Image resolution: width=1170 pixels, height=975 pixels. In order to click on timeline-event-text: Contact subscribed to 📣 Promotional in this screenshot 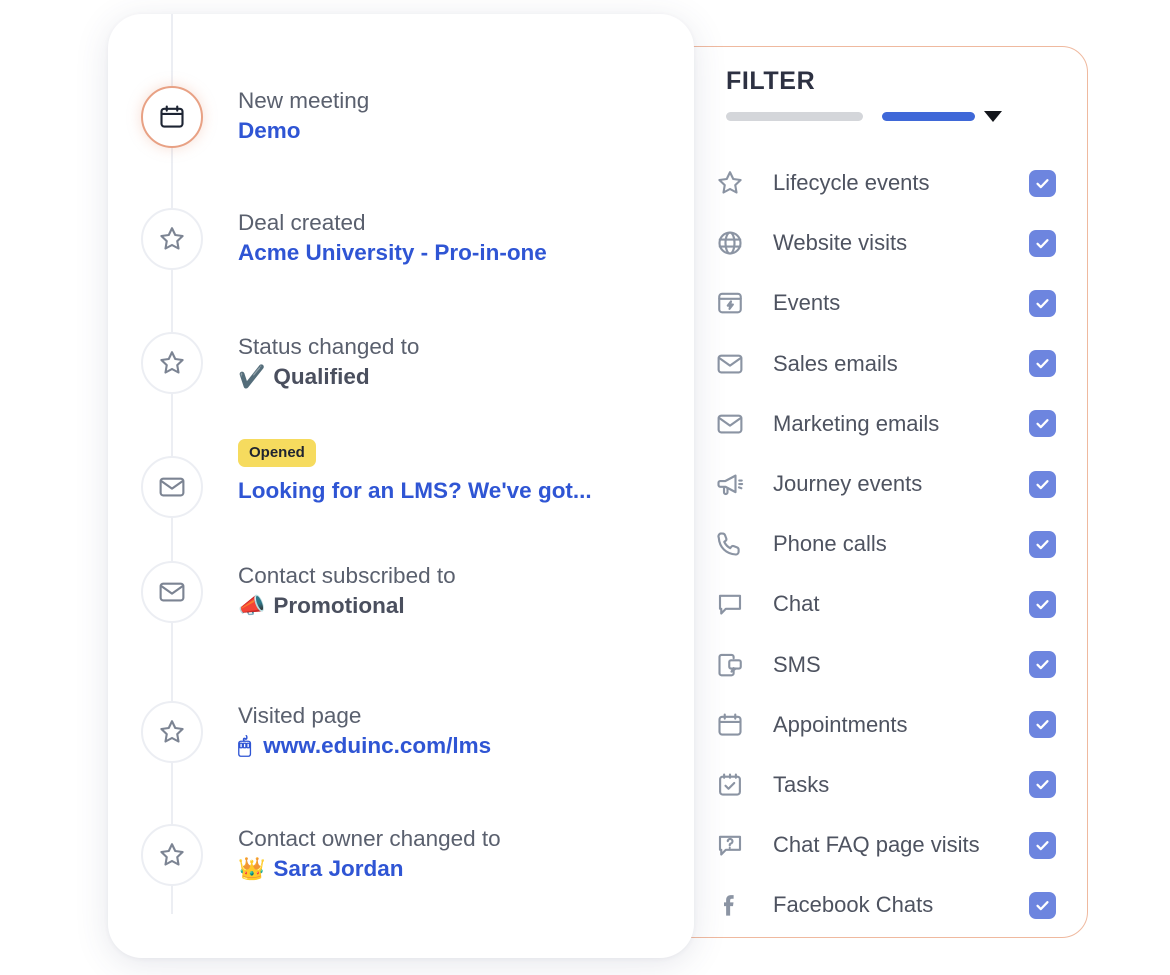, I will do `click(463, 591)`.